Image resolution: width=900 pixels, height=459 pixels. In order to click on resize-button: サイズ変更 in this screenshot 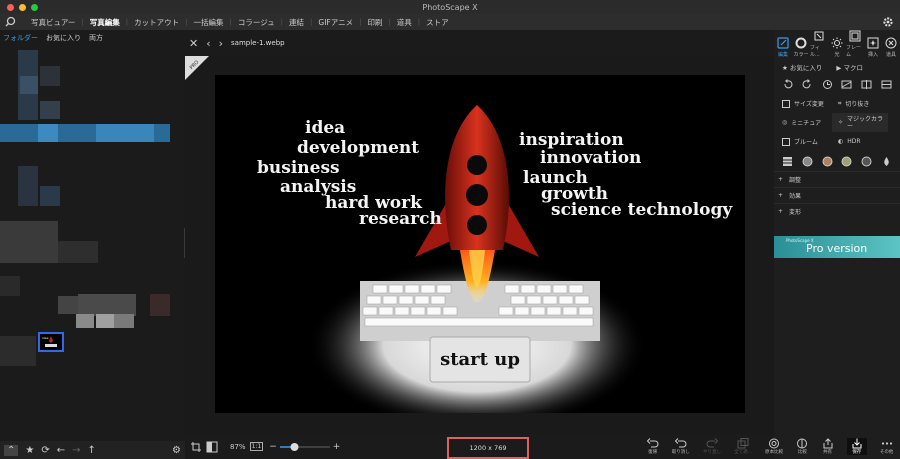, I will do `click(804, 103)`.